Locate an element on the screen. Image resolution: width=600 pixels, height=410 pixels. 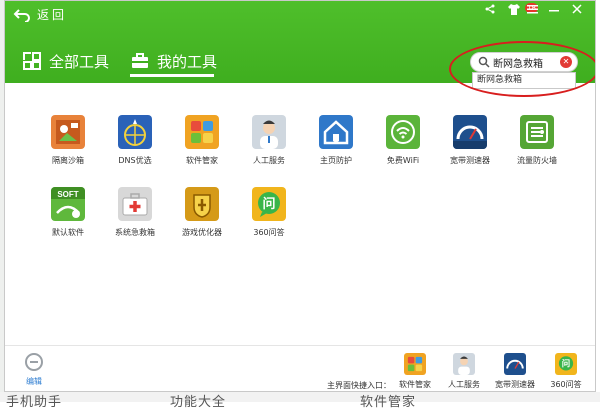
tool-label: 360问答 is located at coordinates (269, 232).